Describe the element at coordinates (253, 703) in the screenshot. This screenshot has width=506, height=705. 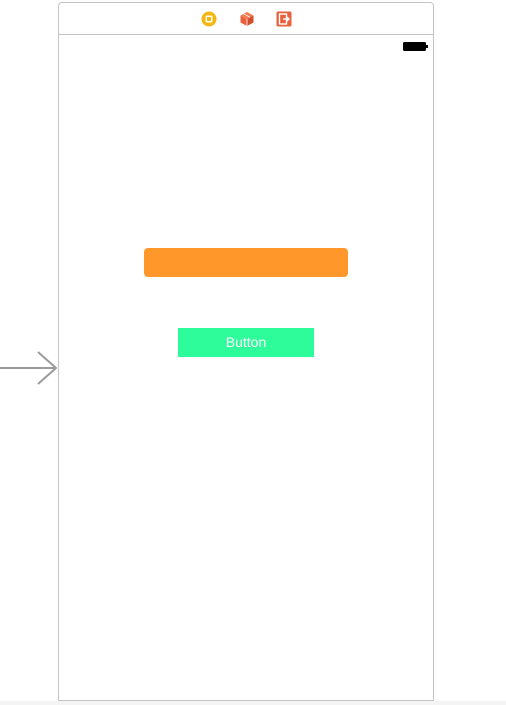
I see `canvas-bottom-edge` at that location.